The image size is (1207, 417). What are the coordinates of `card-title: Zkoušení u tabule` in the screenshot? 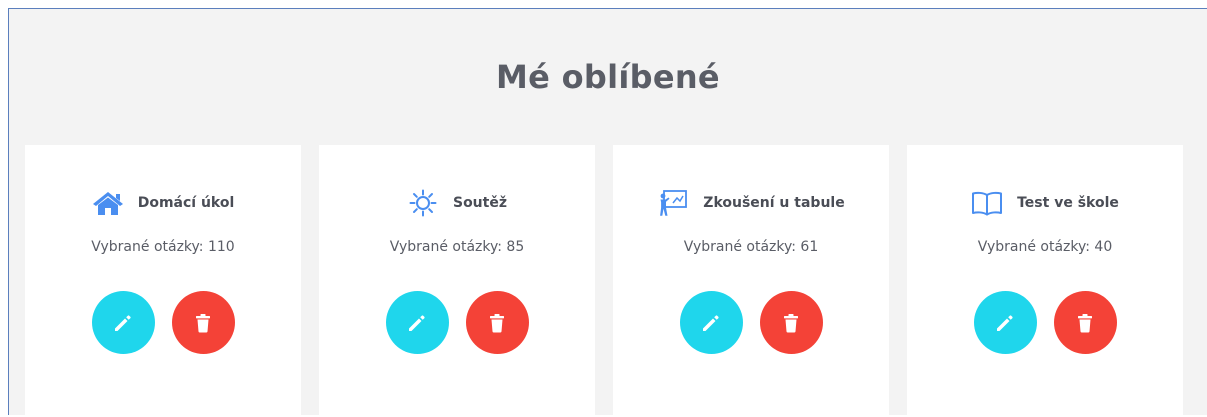 It's located at (774, 203).